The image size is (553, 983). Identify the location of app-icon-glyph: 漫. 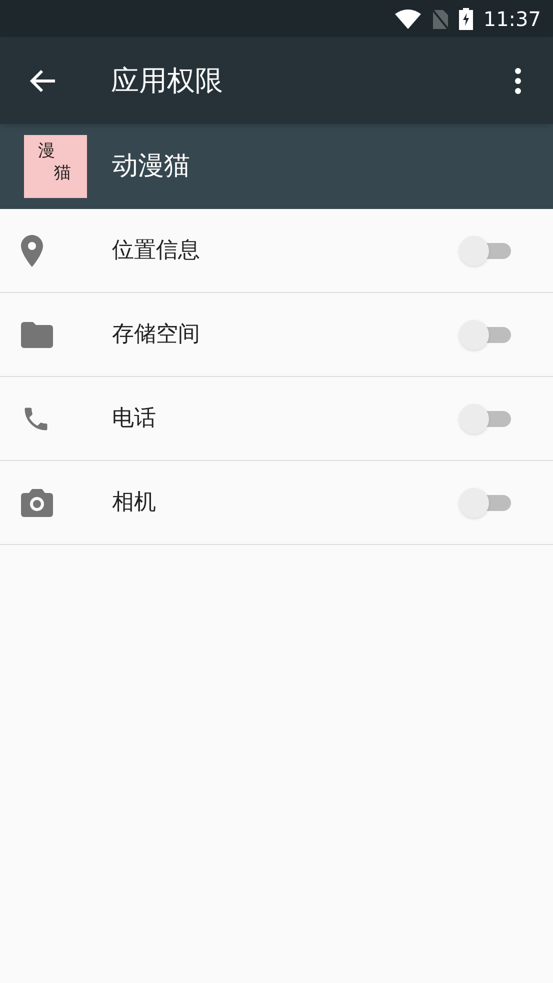
(46, 151).